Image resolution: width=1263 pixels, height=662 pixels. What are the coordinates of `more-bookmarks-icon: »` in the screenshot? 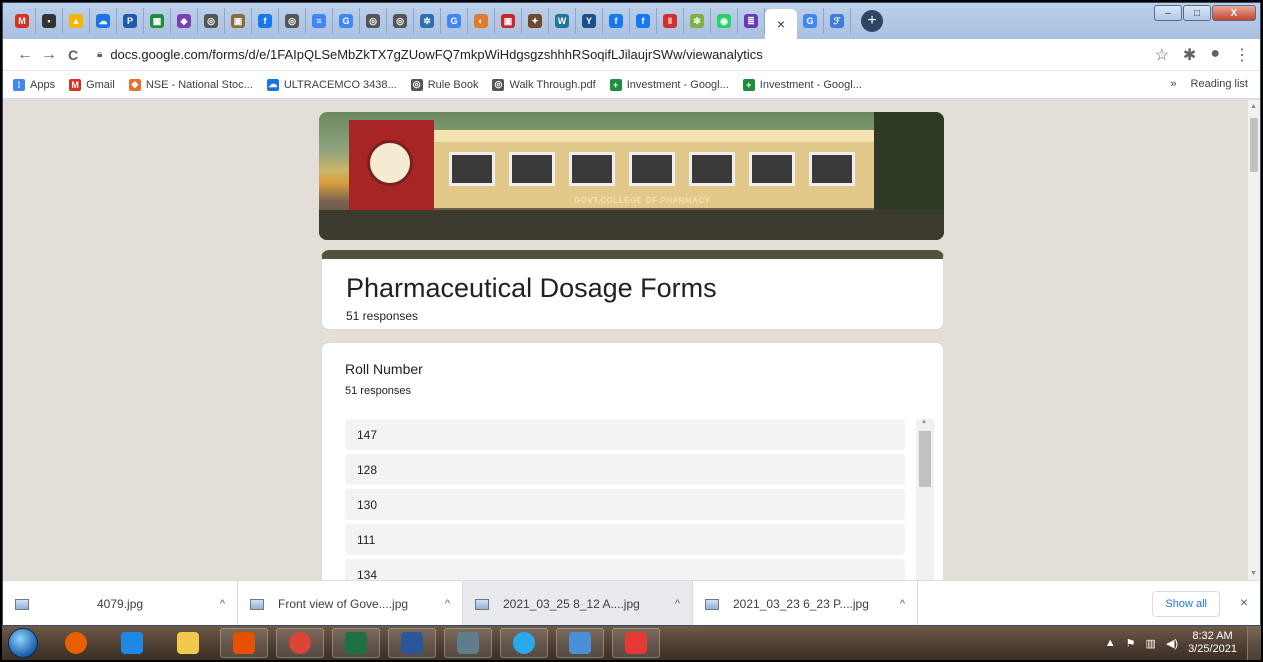 It's located at (1173, 84).